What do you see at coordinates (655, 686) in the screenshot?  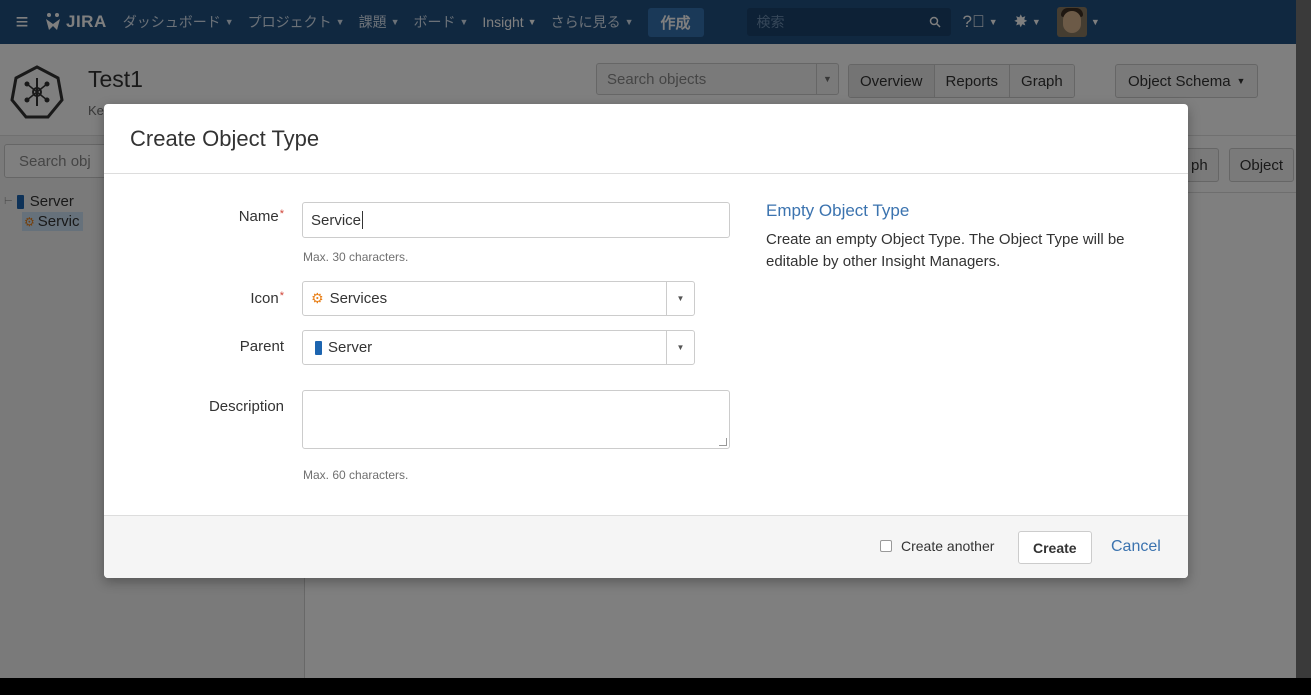 I see `taskbar-strip` at bounding box center [655, 686].